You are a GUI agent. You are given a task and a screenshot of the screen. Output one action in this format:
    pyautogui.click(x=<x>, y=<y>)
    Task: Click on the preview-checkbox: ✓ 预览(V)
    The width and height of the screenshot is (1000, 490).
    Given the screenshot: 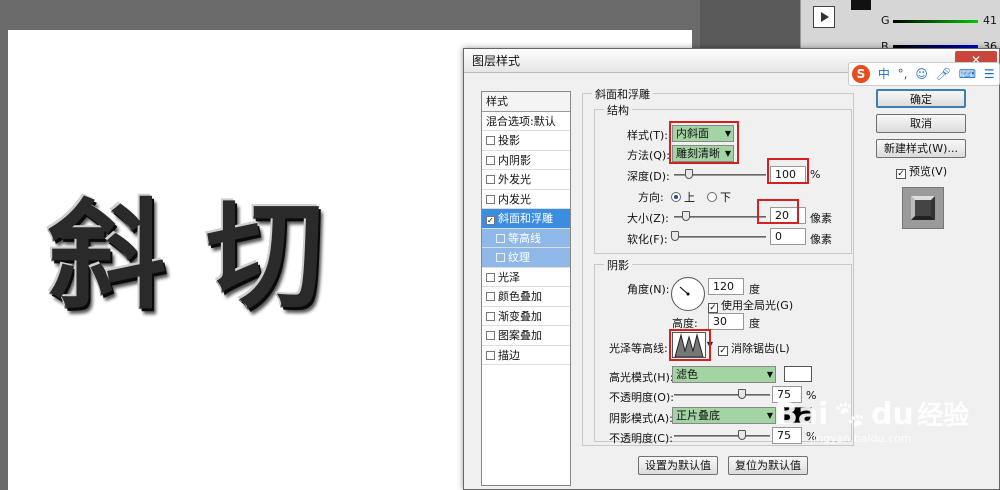 What is the action you would take?
    pyautogui.click(x=921, y=171)
    